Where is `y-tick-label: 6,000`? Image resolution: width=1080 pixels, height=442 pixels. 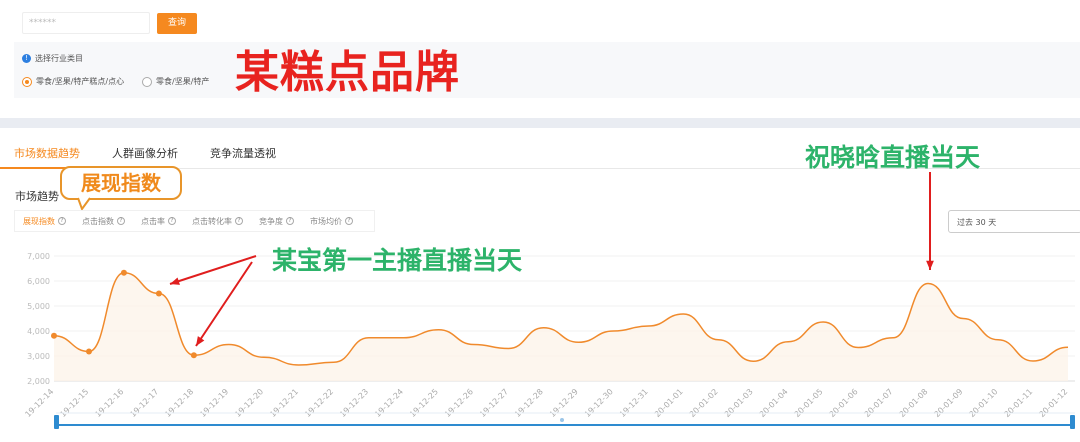 y-tick-label: 6,000 is located at coordinates (38, 281).